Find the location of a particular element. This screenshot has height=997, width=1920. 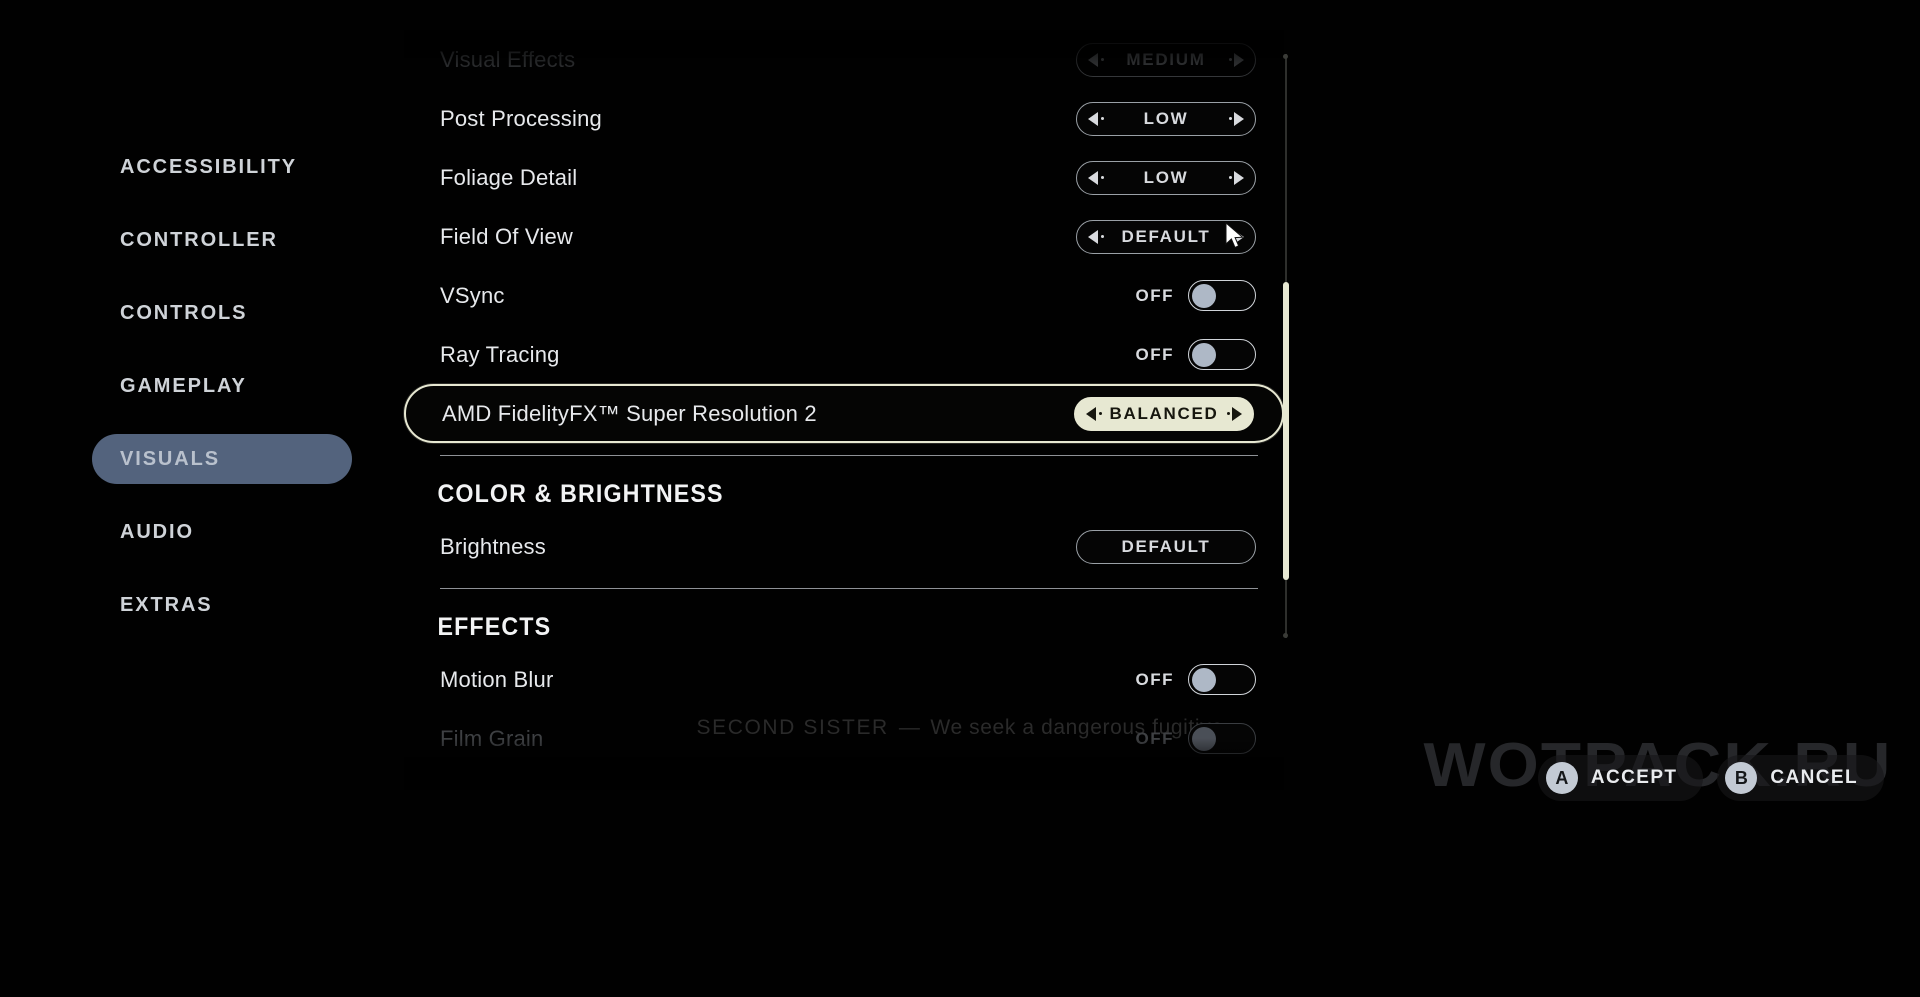

option-stepper: MEDIUM is located at coordinates (1166, 59).